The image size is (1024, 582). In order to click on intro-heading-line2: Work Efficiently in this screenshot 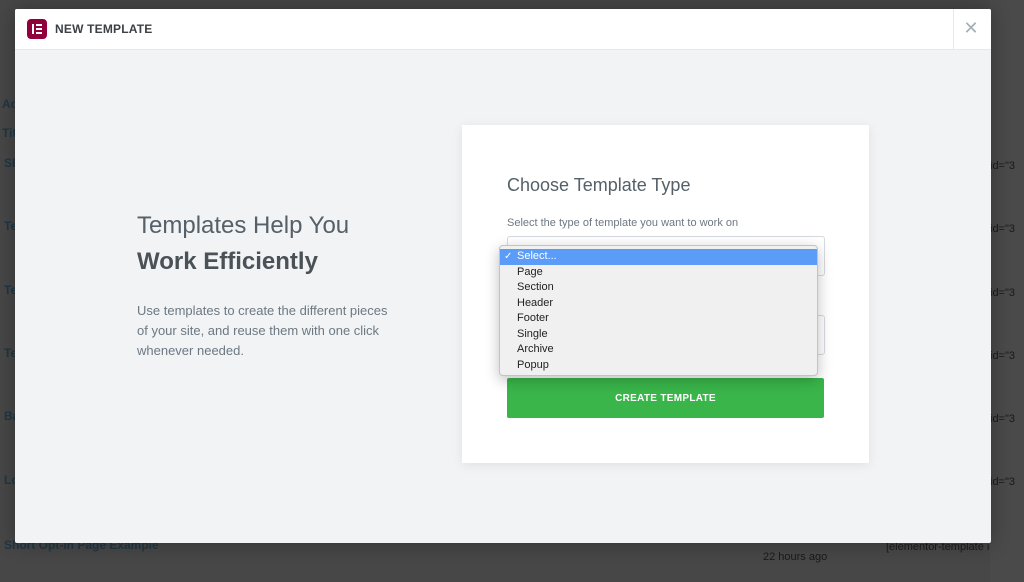, I will do `click(227, 261)`.